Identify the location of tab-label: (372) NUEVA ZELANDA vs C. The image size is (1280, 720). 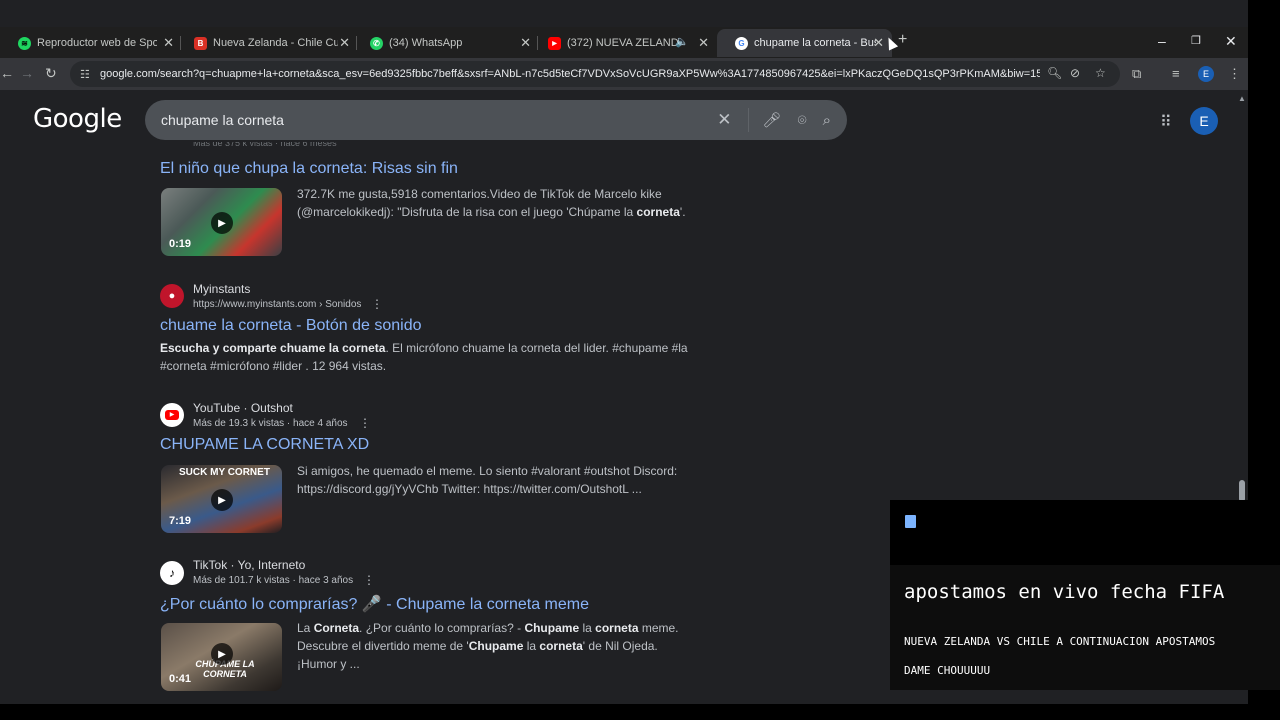
(623, 43).